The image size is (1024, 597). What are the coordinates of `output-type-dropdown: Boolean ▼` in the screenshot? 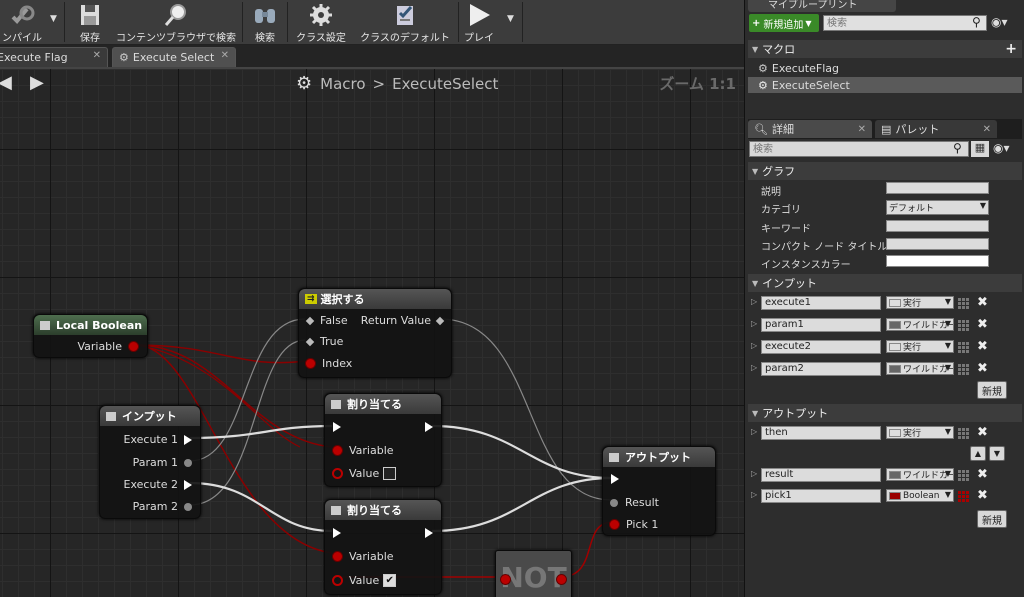 It's located at (920, 495).